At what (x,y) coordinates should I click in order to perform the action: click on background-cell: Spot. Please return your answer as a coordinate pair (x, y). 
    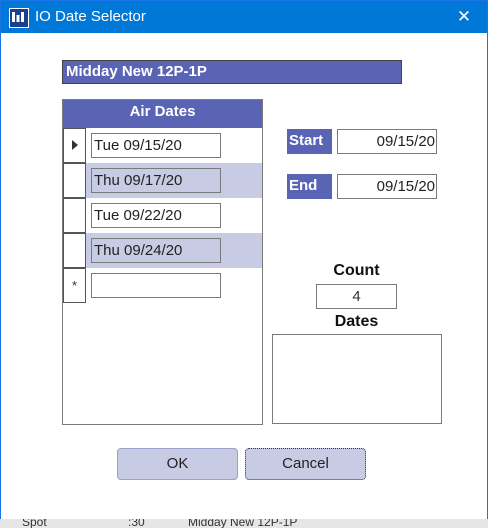
    Looking at the image, I should click on (34, 523).